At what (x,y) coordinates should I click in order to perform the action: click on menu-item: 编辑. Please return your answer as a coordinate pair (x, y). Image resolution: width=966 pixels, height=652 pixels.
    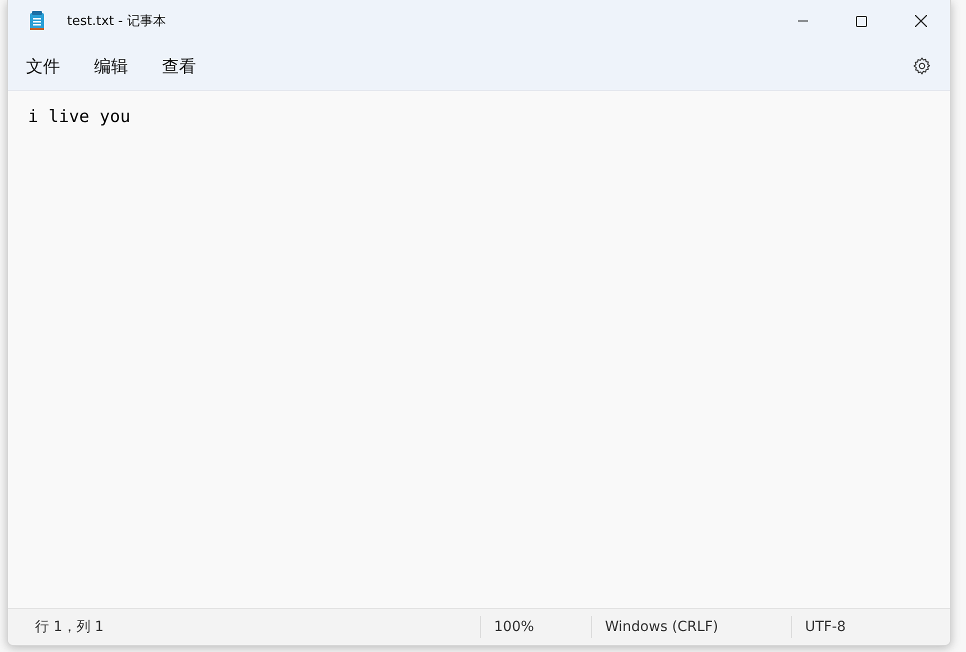
    Looking at the image, I should click on (111, 66).